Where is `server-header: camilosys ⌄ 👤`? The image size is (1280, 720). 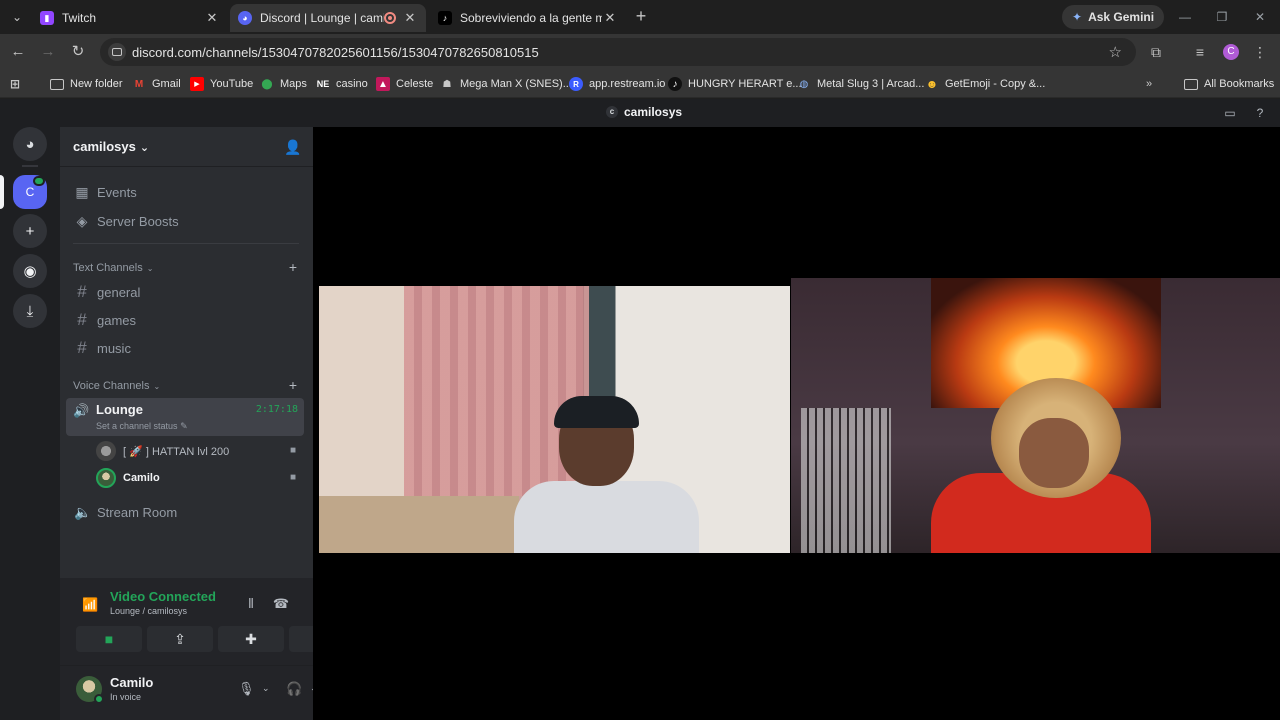 server-header: camilosys ⌄ 👤 is located at coordinates (186, 147).